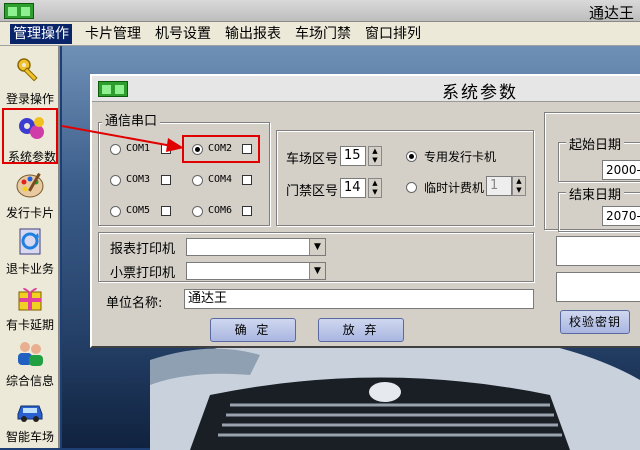 The height and width of the screenshot is (450, 640). I want to click on temp-meter-radio, so click(411, 187).